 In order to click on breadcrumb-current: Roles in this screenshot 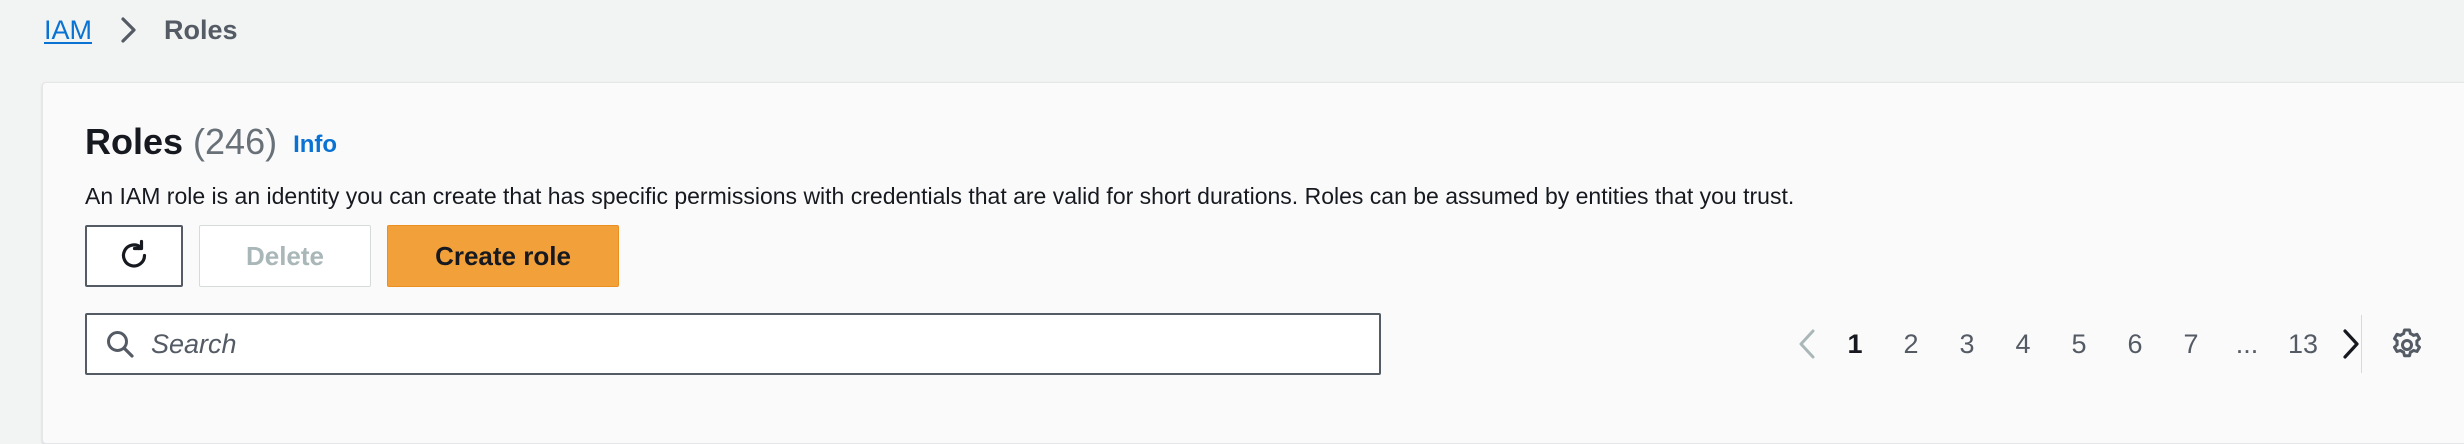, I will do `click(201, 29)`.